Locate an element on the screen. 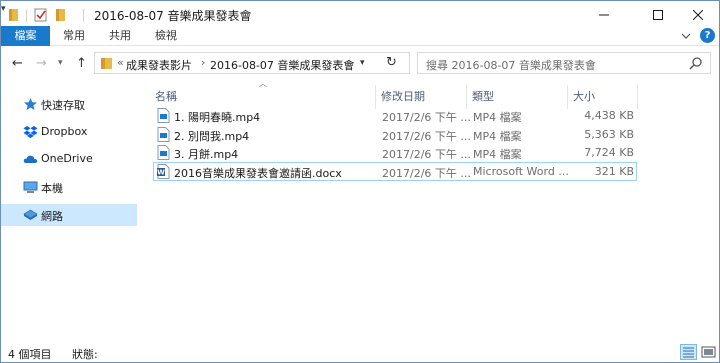 This screenshot has height=363, width=720. file-size: 321 KB is located at coordinates (614, 171).